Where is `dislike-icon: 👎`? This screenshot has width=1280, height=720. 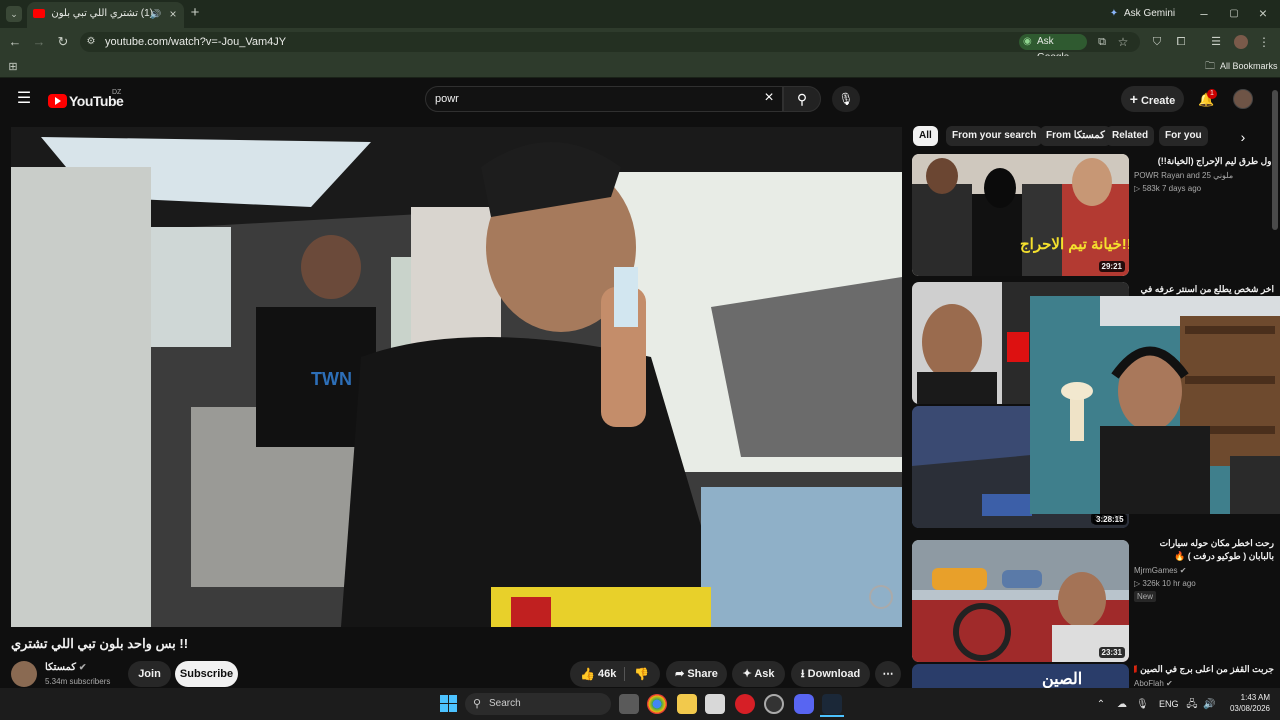
dislike-icon: 👎 is located at coordinates (641, 674).